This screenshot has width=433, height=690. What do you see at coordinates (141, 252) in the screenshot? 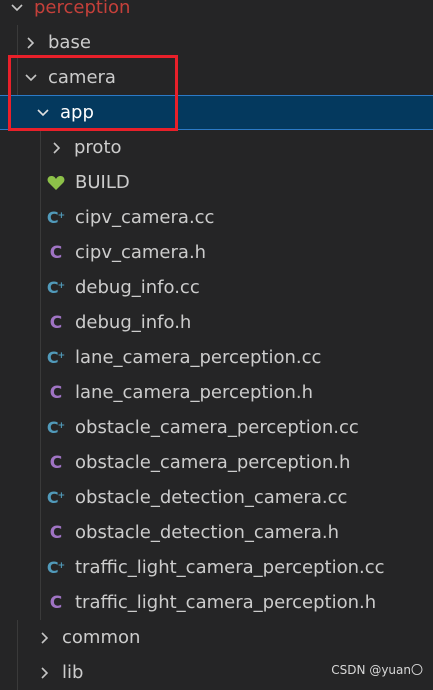
I see `tree-item-label: cipv_camera.h` at bounding box center [141, 252].